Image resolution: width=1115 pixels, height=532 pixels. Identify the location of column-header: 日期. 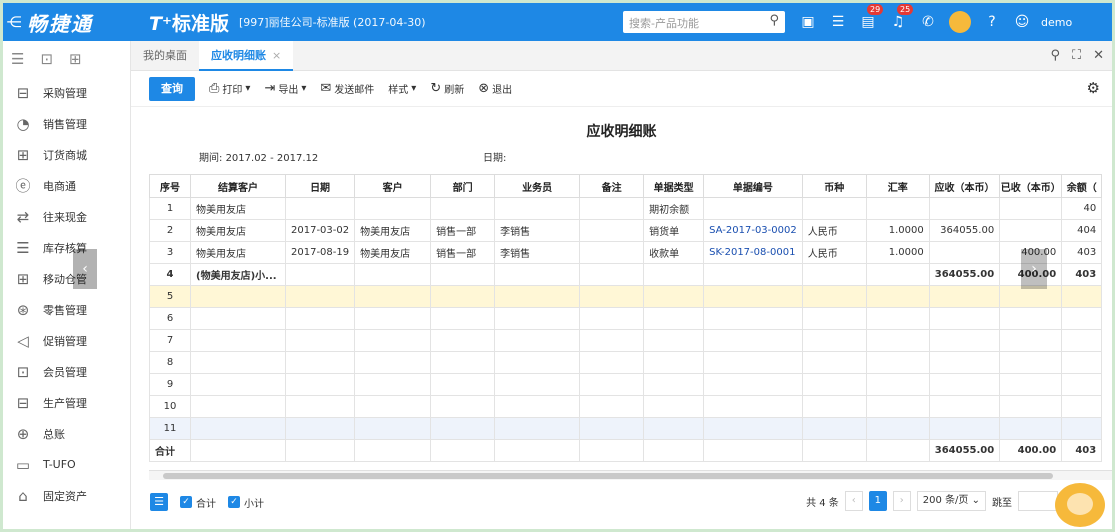
(320, 186).